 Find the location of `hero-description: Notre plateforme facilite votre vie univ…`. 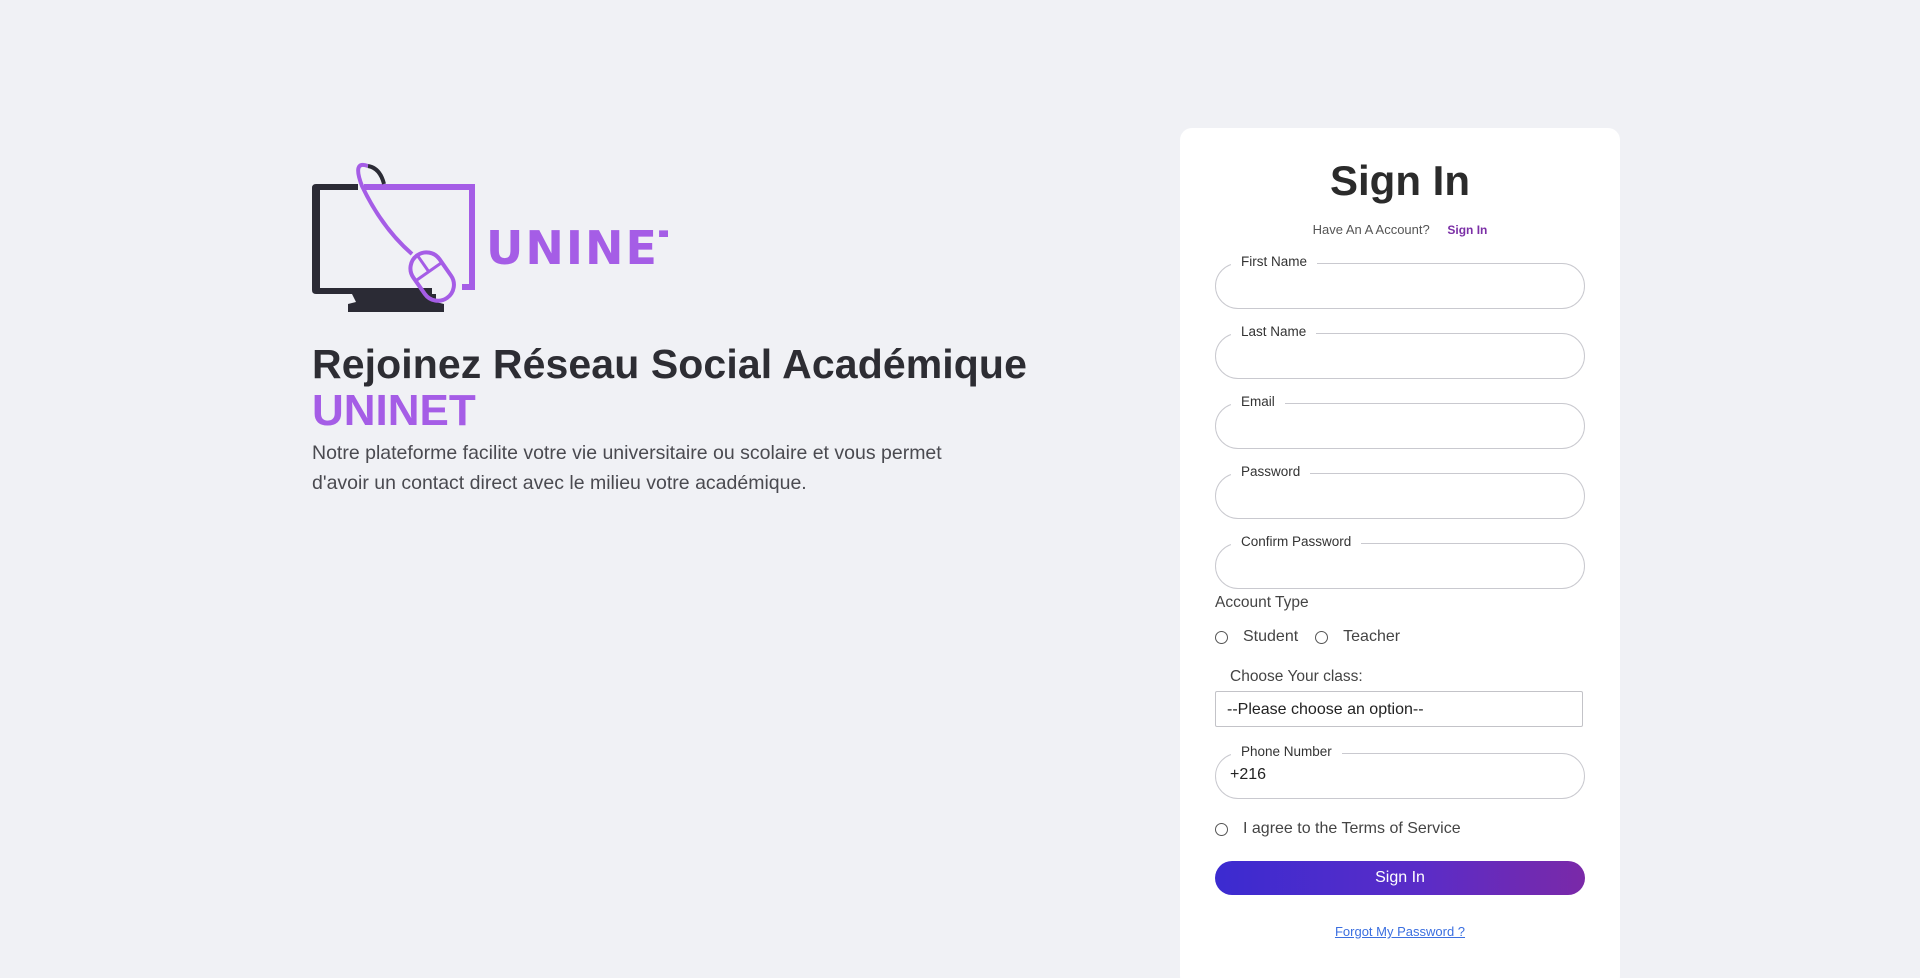

hero-description: Notre plateforme facilite votre vie univ… is located at coordinates (627, 468).